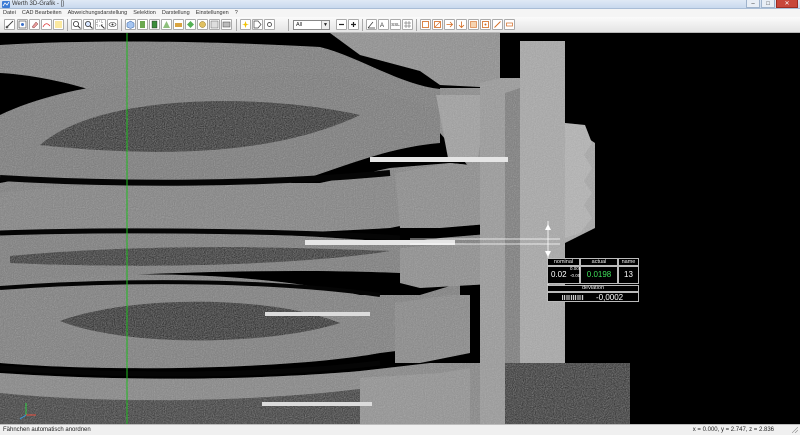  What do you see at coordinates (58, 24) in the screenshot?
I see `blank-icon` at bounding box center [58, 24].